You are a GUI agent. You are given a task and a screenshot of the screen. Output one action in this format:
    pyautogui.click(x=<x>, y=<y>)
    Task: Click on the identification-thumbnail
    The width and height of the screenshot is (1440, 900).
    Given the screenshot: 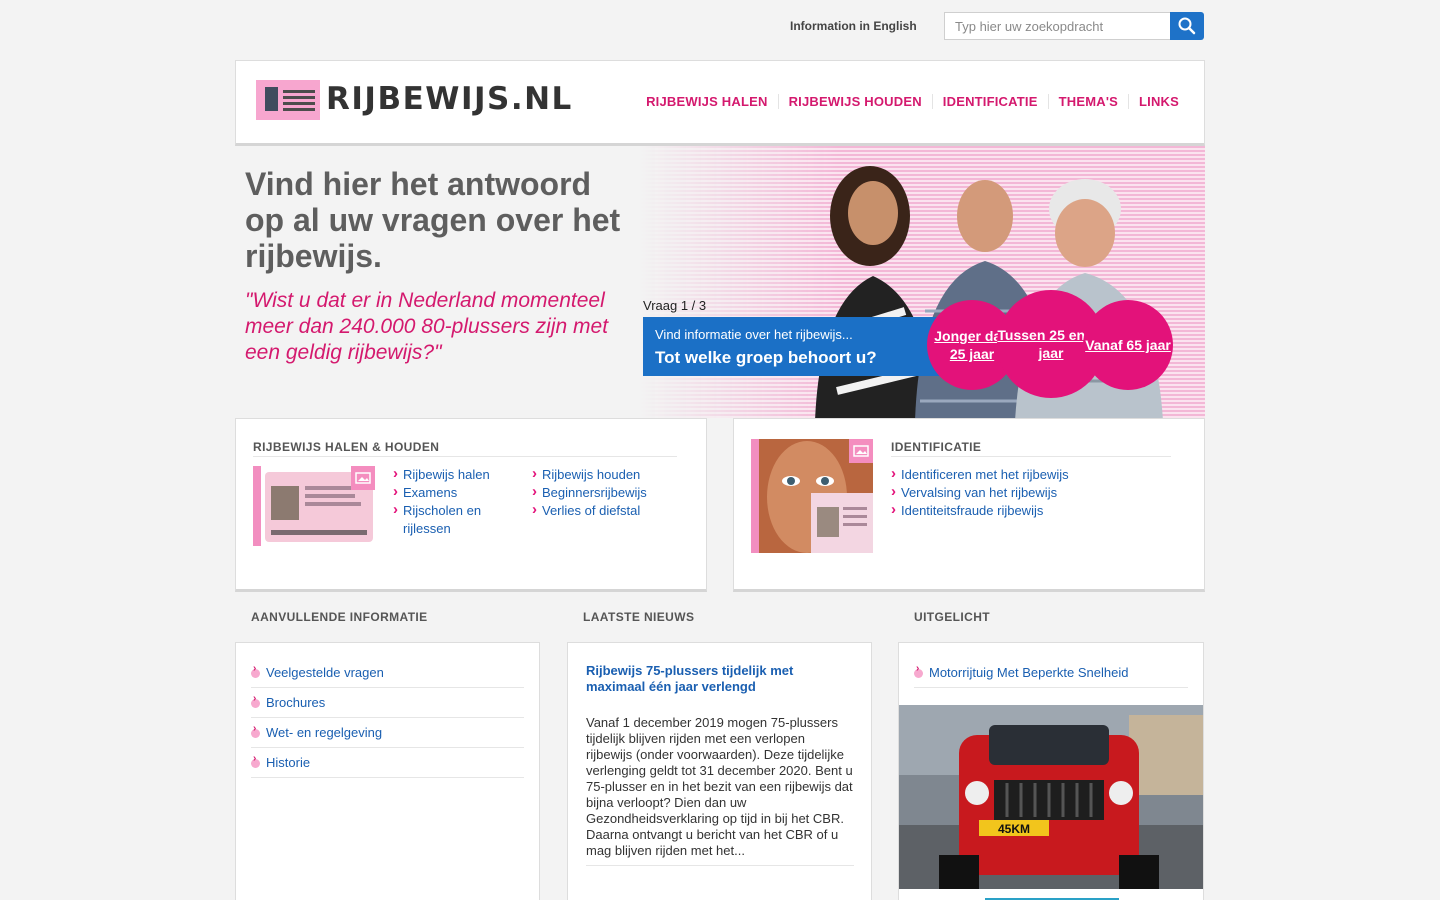 What is the action you would take?
    pyautogui.click(x=812, y=496)
    